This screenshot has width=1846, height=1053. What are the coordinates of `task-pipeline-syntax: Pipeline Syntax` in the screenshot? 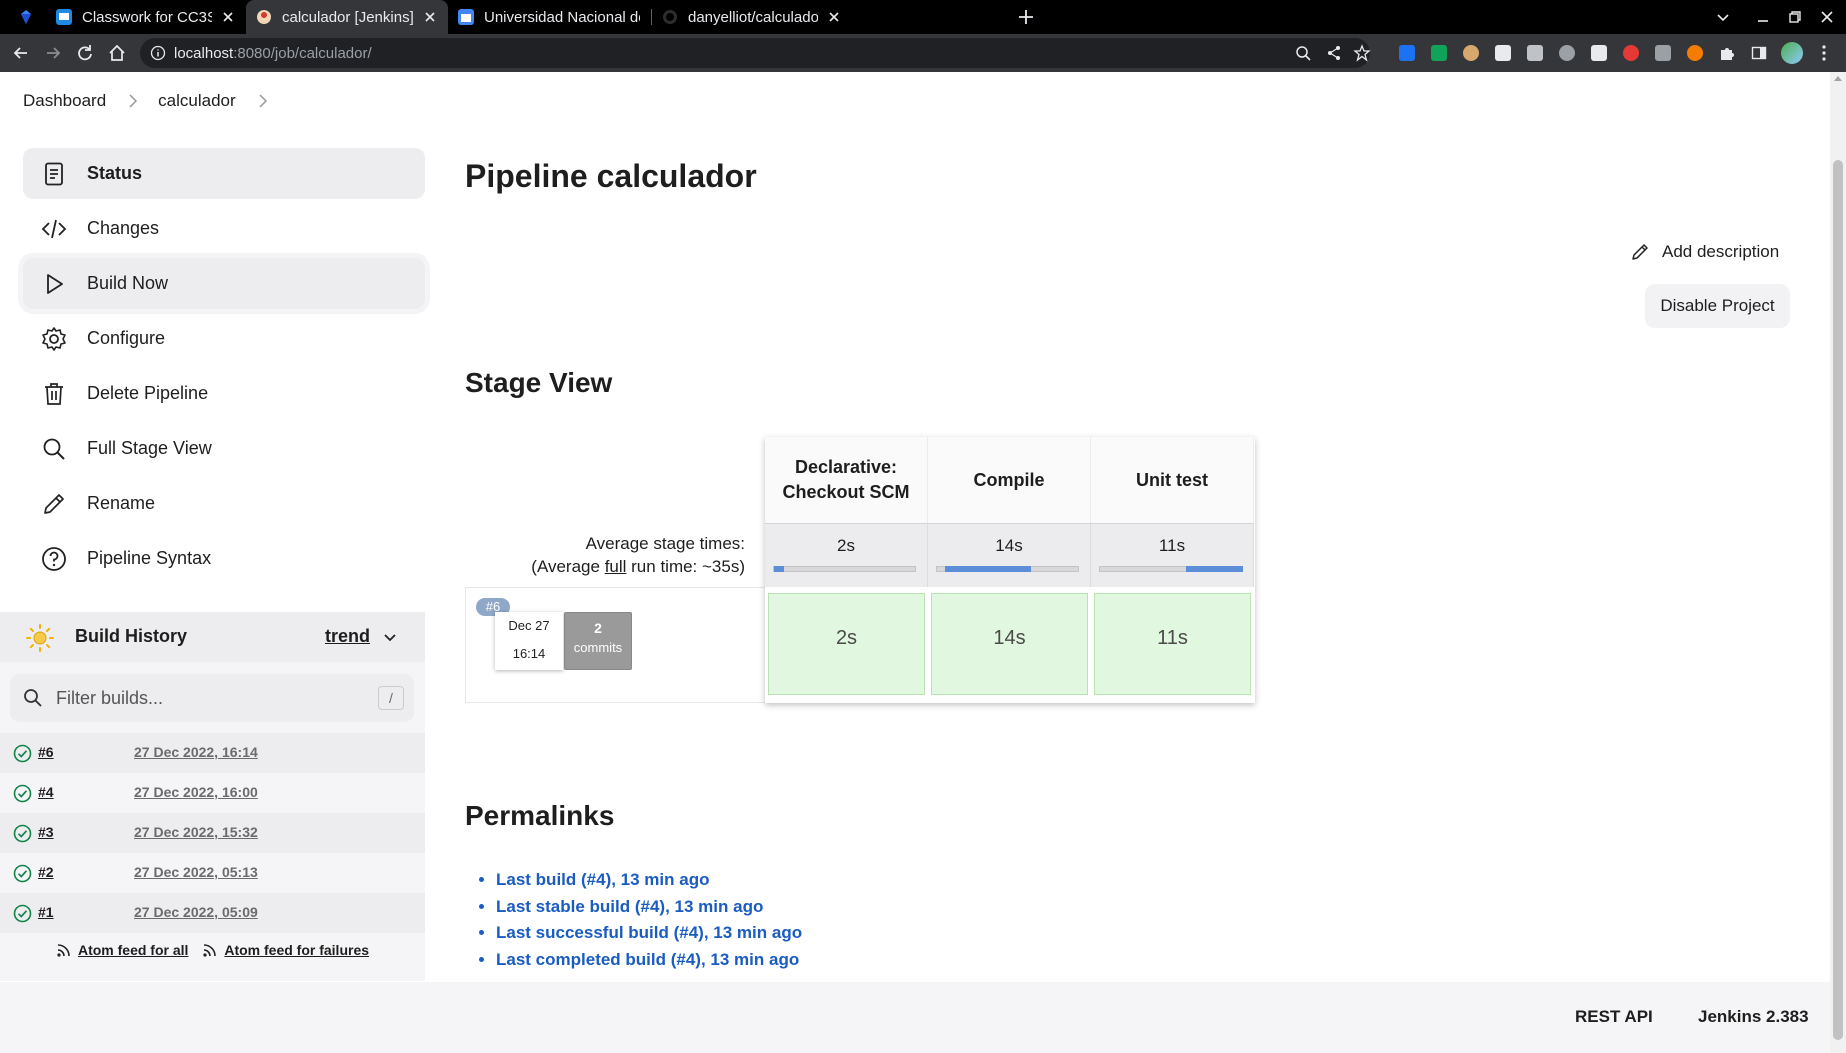 It's located at (224, 558).